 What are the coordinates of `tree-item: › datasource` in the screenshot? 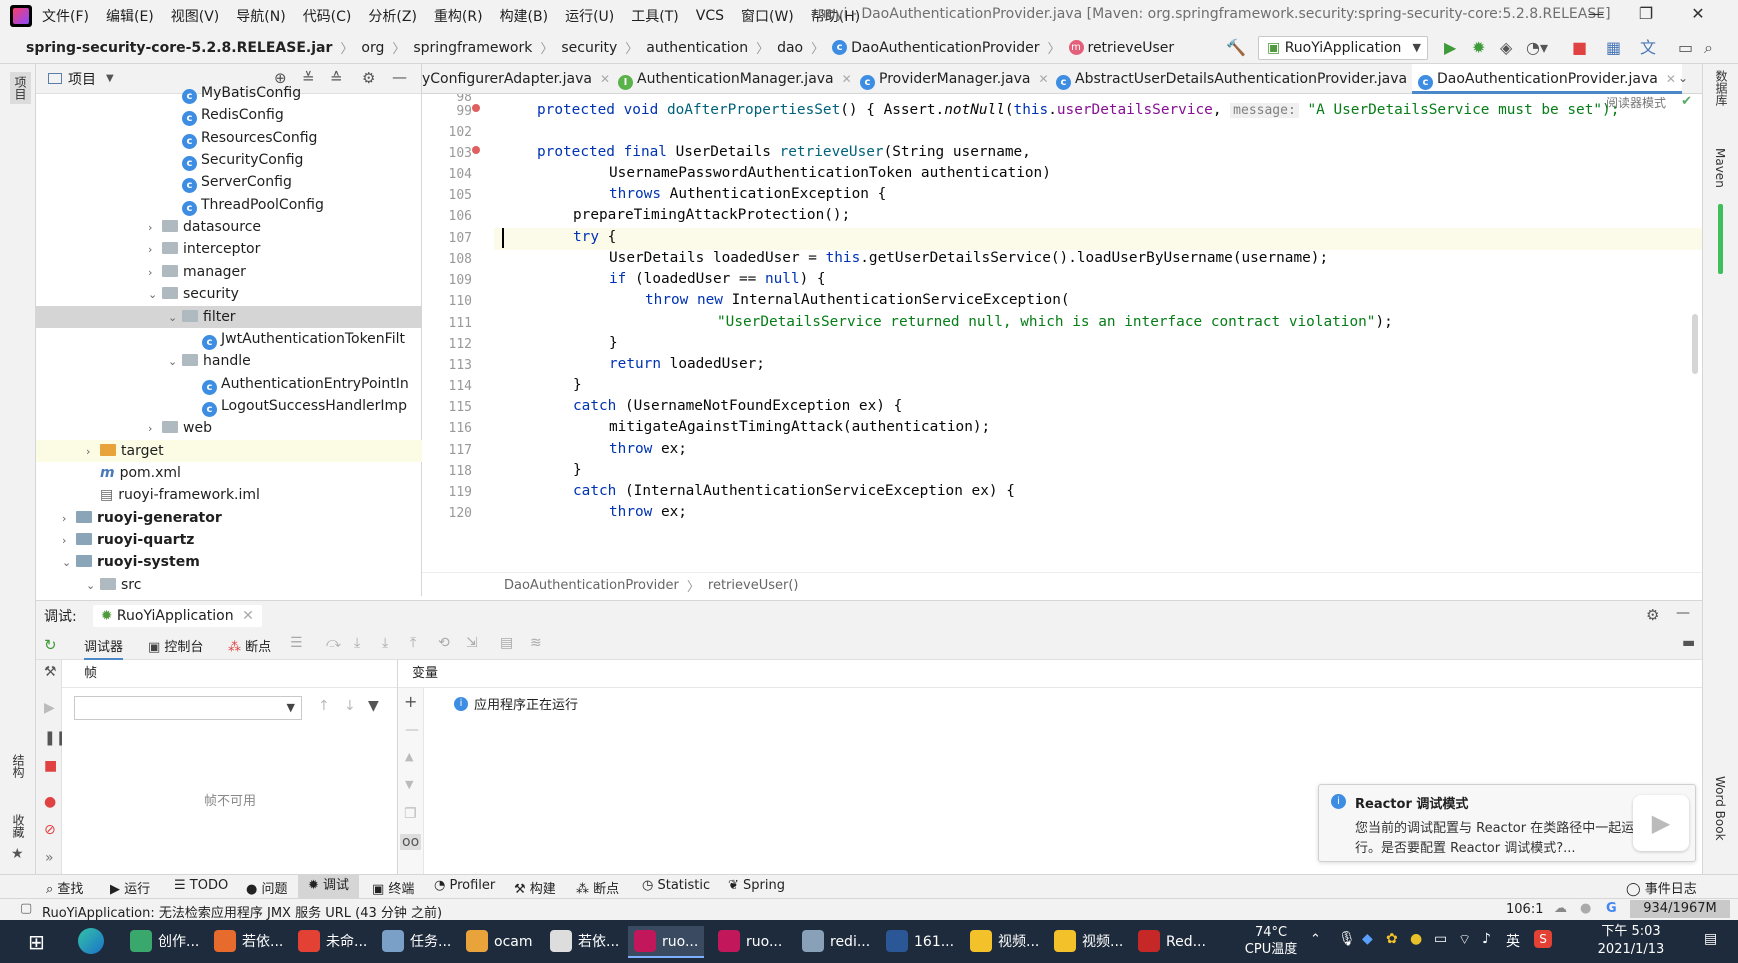 It's located at (229, 227).